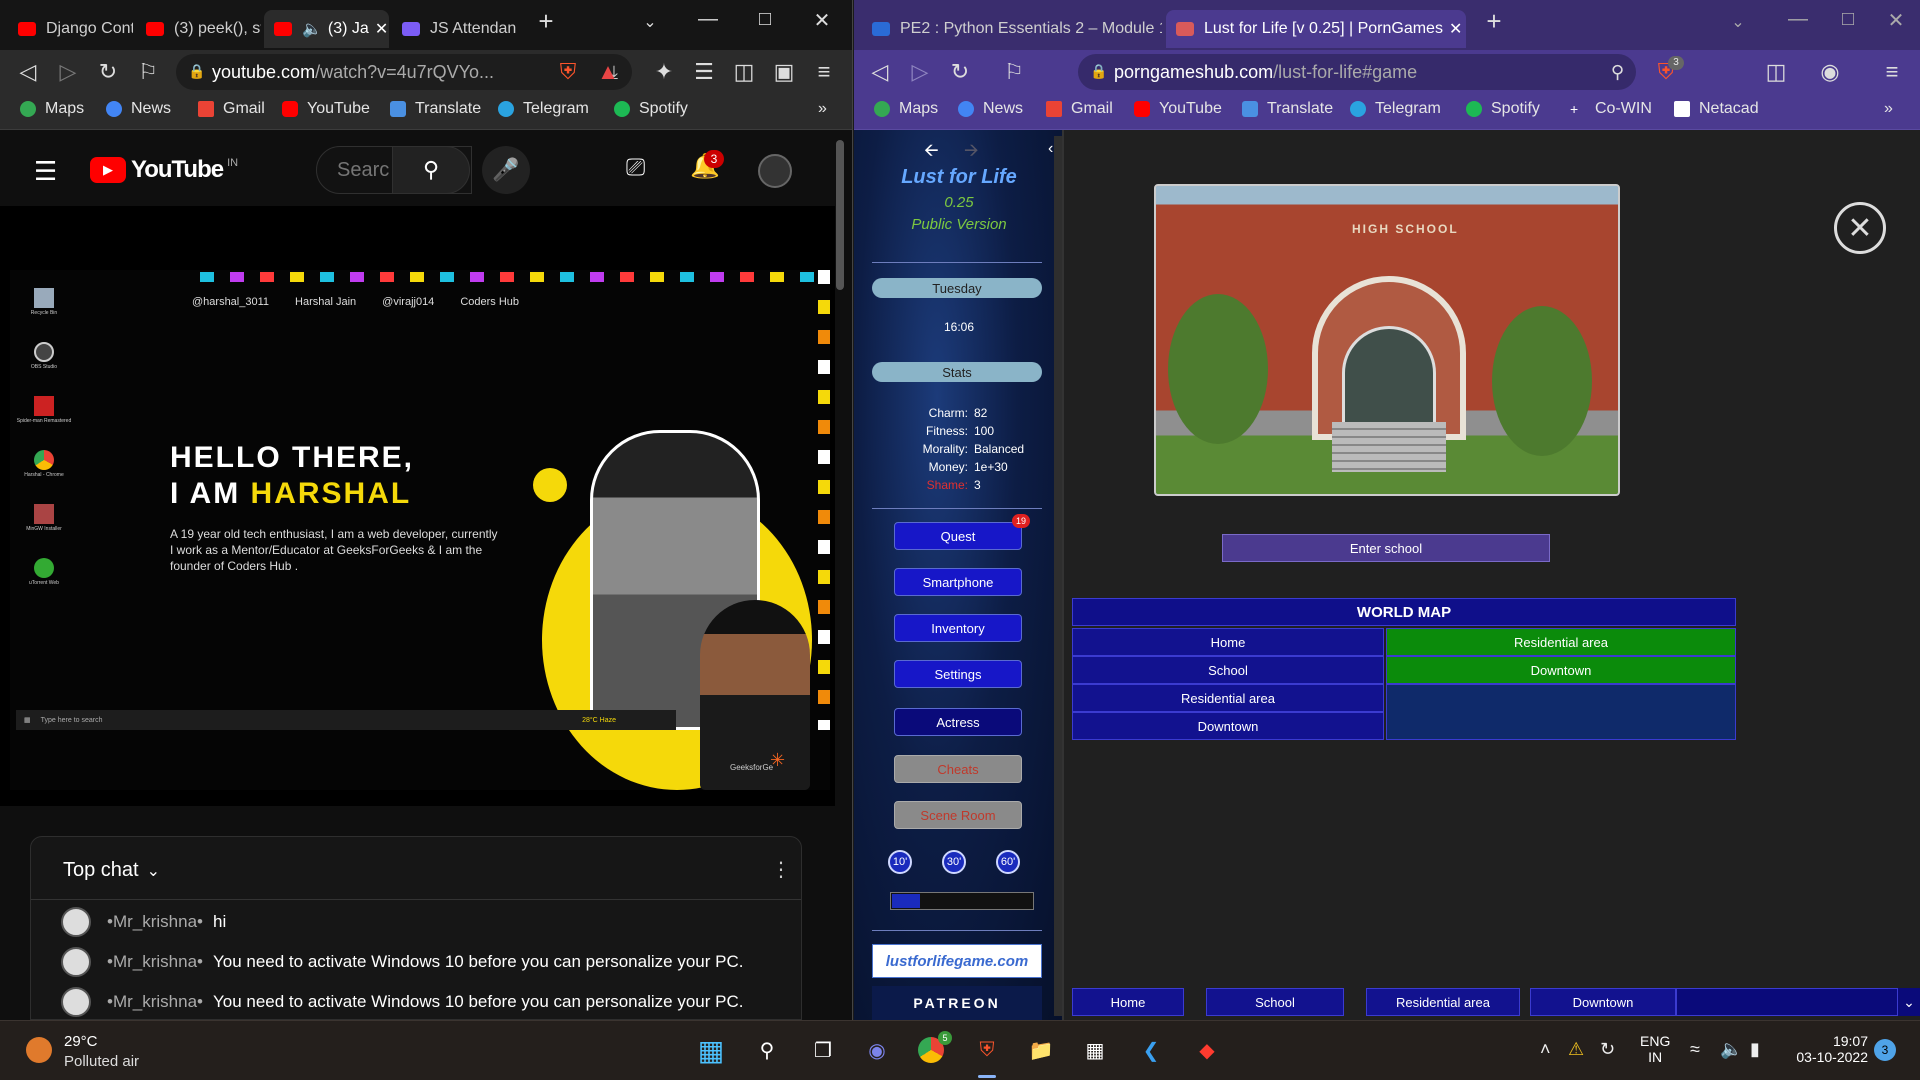  What do you see at coordinates (1545, 1049) in the screenshot?
I see `show-hidden-icons-icon: ˄` at bounding box center [1545, 1049].